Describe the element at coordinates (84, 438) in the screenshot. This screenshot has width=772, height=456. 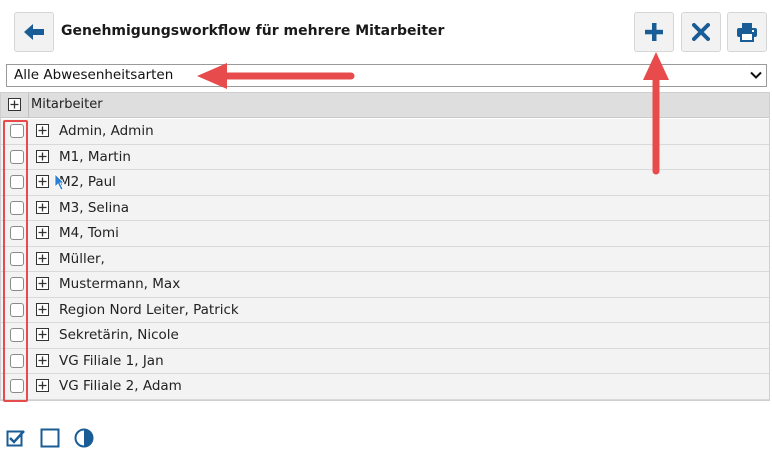
I see `invert-selection-icon` at that location.